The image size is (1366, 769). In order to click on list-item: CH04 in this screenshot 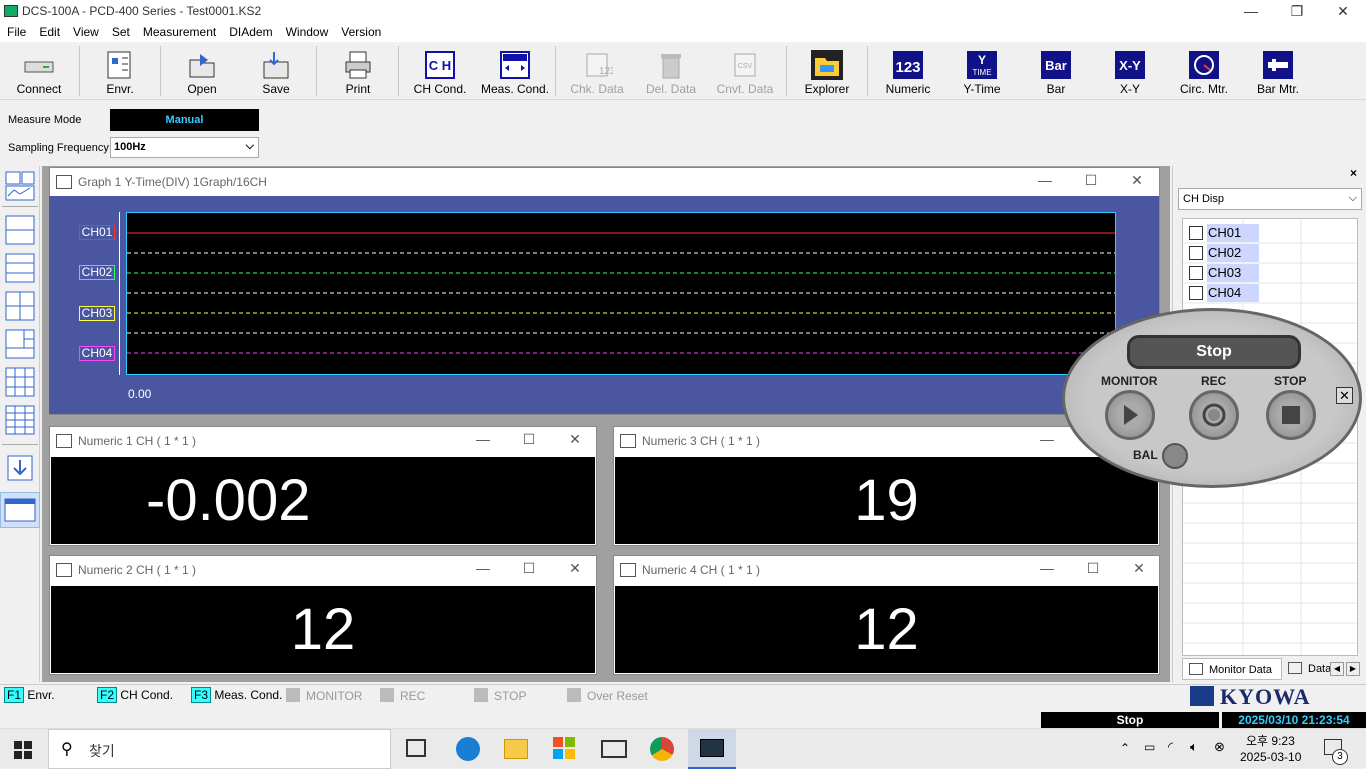, I will do `click(1224, 293)`.